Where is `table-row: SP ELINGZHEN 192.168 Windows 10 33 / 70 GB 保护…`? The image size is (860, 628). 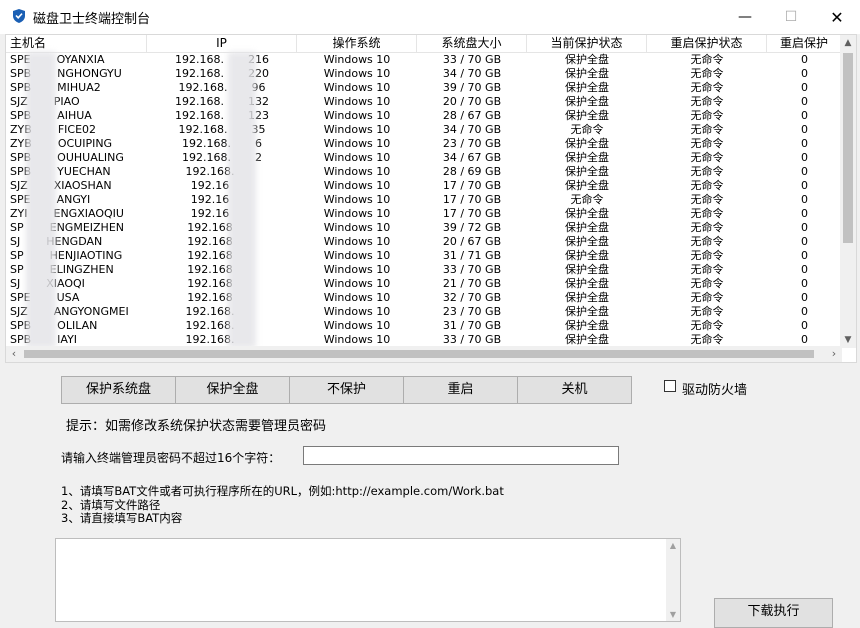 table-row: SP ELINGZHEN 192.168 Windows 10 33 / 70 GB 保护… is located at coordinates (424, 270).